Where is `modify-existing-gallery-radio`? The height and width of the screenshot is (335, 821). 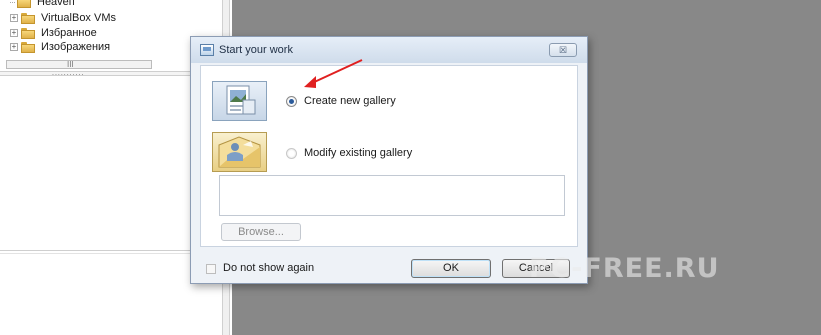 modify-existing-gallery-radio is located at coordinates (291, 153).